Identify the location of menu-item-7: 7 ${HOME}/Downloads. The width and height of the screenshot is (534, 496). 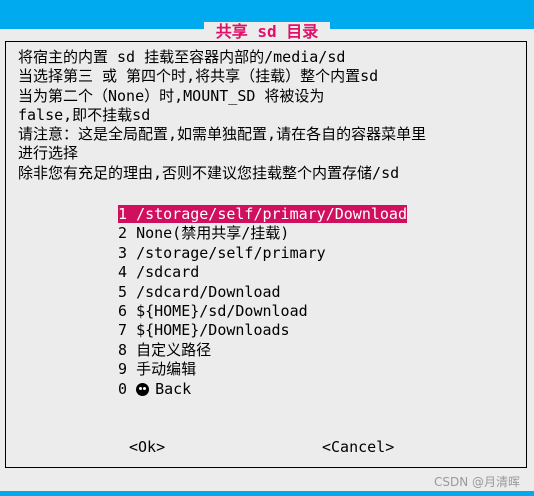
(262, 330).